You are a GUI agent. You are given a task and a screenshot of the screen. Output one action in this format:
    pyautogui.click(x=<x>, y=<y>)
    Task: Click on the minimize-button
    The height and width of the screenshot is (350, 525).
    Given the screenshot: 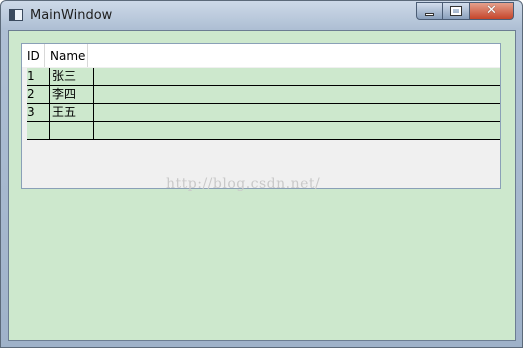 What is the action you would take?
    pyautogui.click(x=429, y=11)
    